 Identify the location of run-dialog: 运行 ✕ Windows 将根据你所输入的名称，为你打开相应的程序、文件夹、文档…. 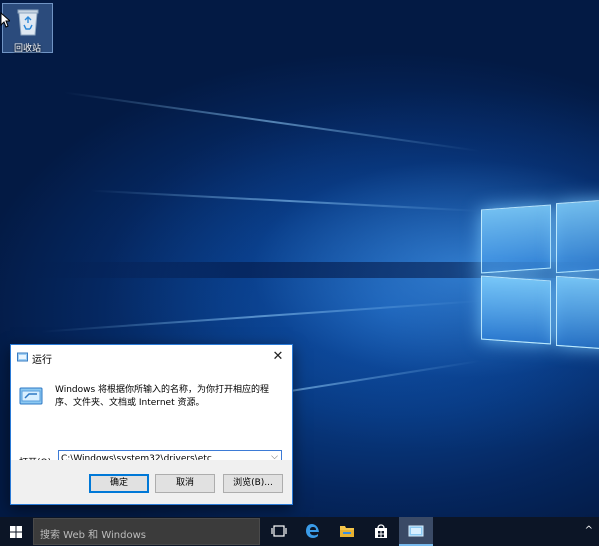
(151, 424).